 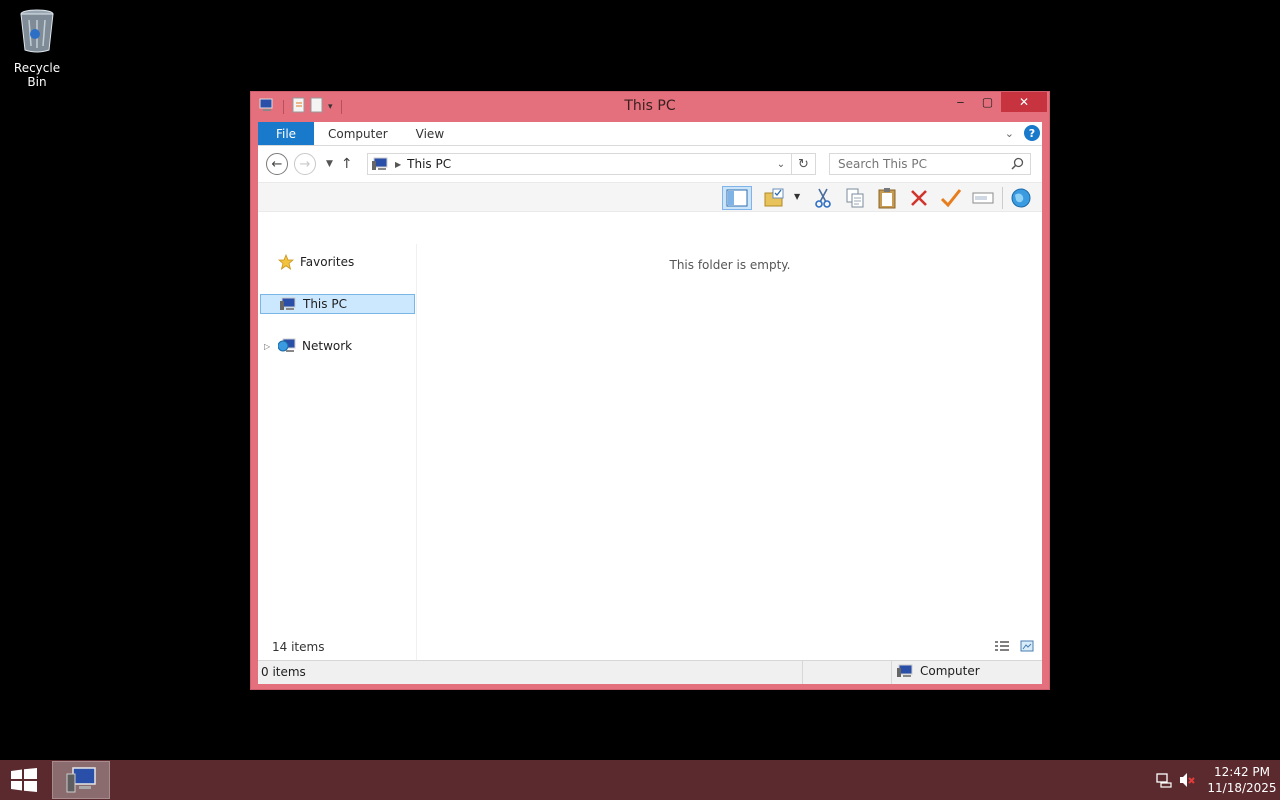 I want to click on properties-button, so click(x=951, y=198).